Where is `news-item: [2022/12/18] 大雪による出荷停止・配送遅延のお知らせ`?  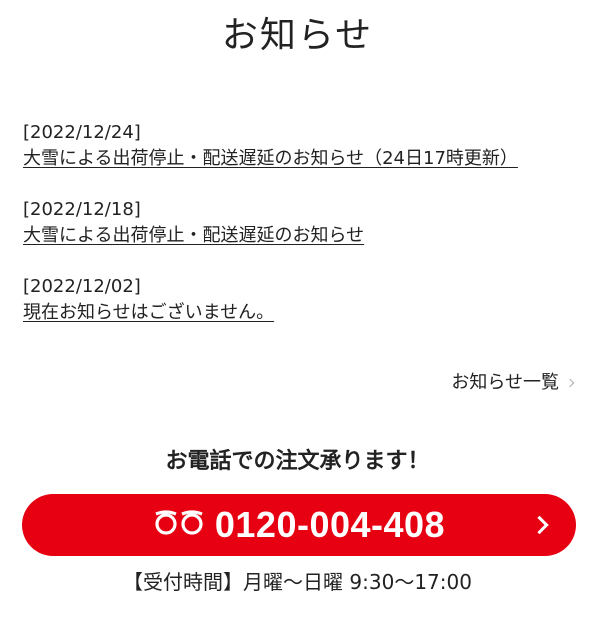 news-item: [2022/12/18] 大雪による出荷停止・配送遅延のお知らせ is located at coordinates (298, 223).